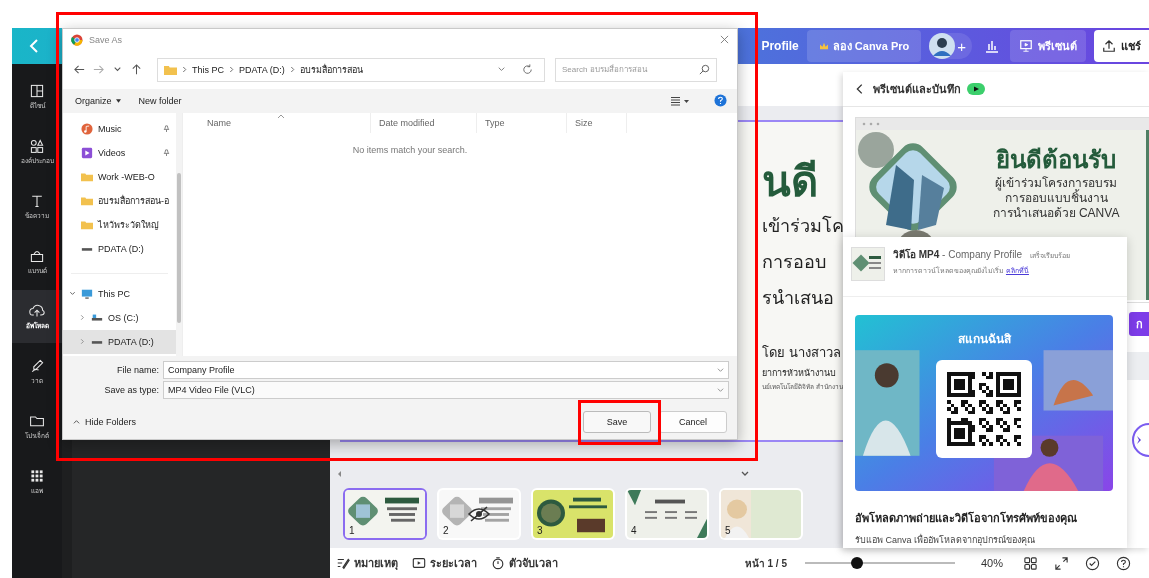 This screenshot has height=578, width=1149. Describe the element at coordinates (799, 373) in the screenshot. I see `slide-role: ยาการหัวหน้างานบ` at that location.